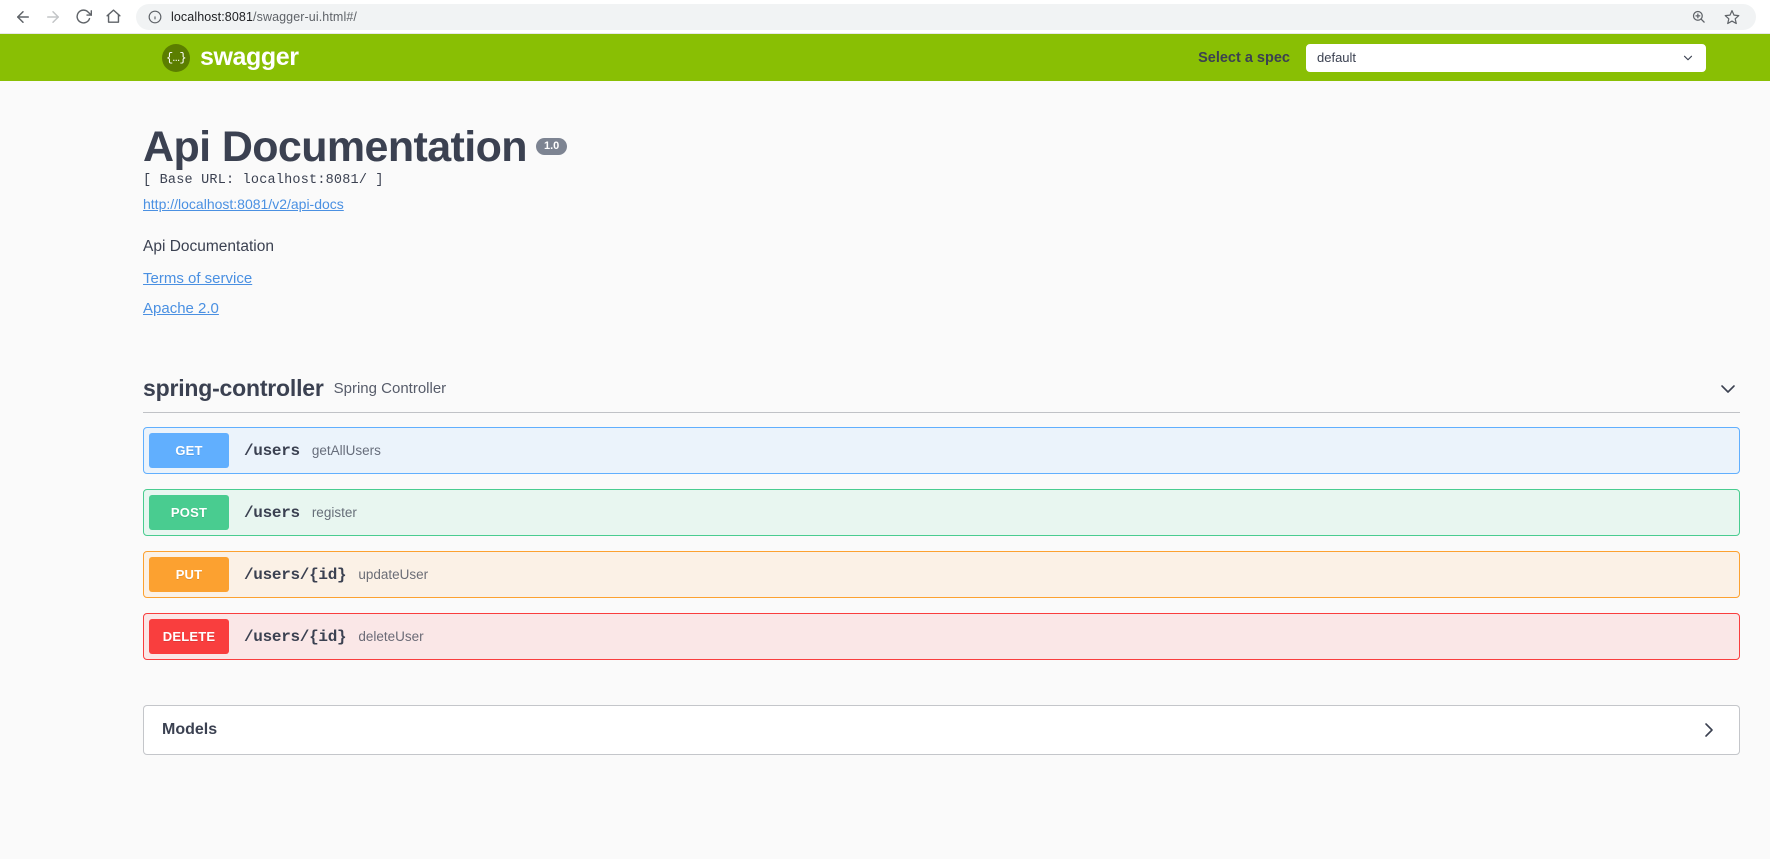  I want to click on operation-summary: getAllUsers, so click(346, 451).